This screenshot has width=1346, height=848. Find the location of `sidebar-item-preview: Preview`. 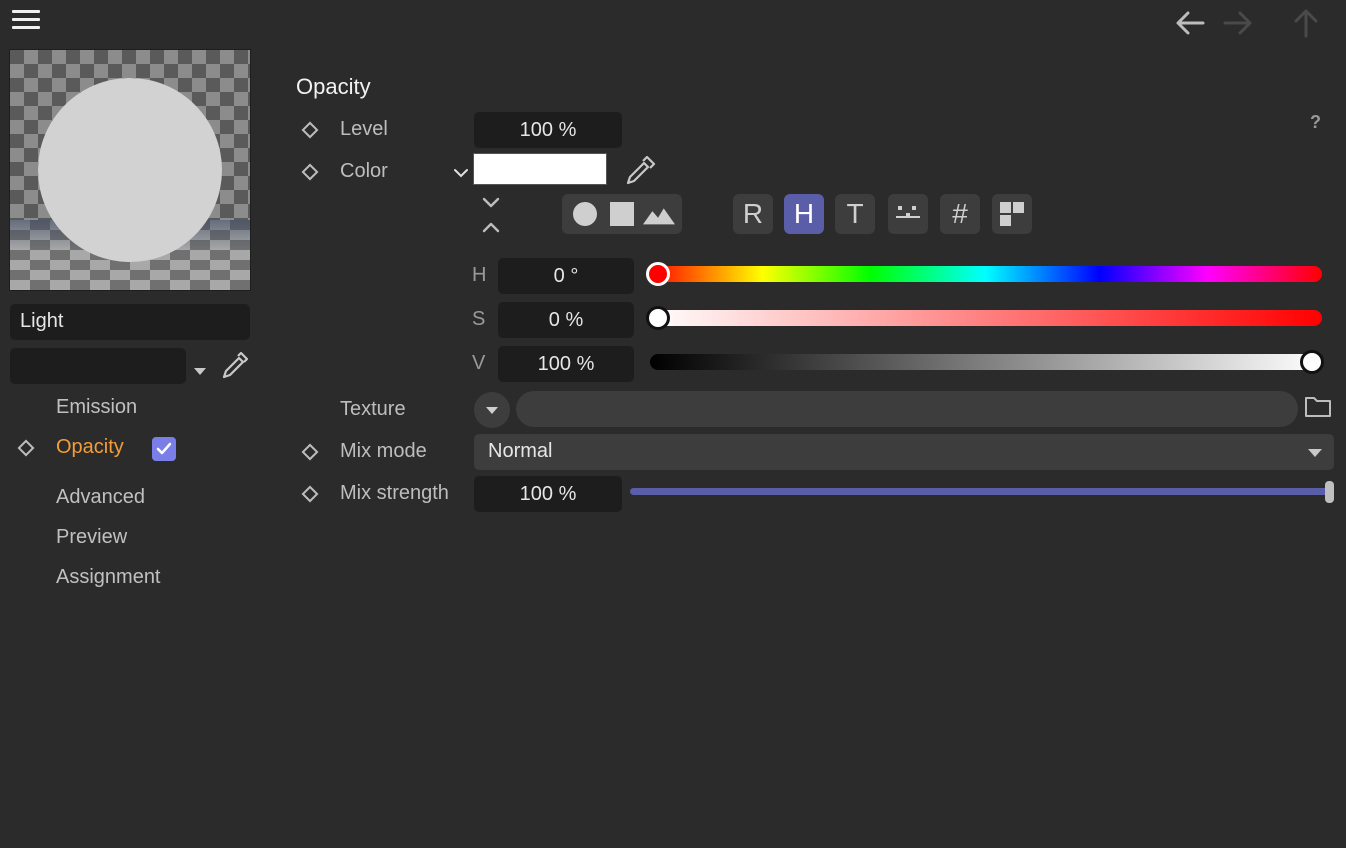

sidebar-item-preview: Preview is located at coordinates (91, 537).